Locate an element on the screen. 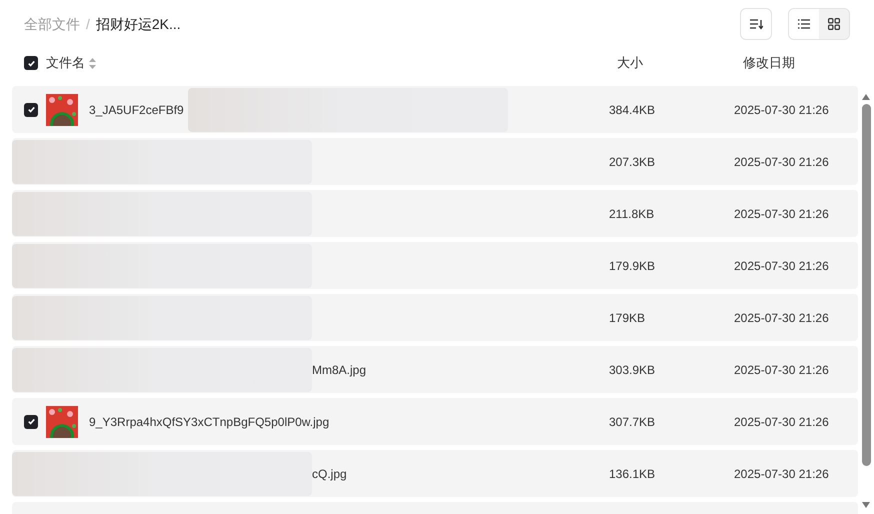 The height and width of the screenshot is (514, 874). grid-icon is located at coordinates (834, 24).